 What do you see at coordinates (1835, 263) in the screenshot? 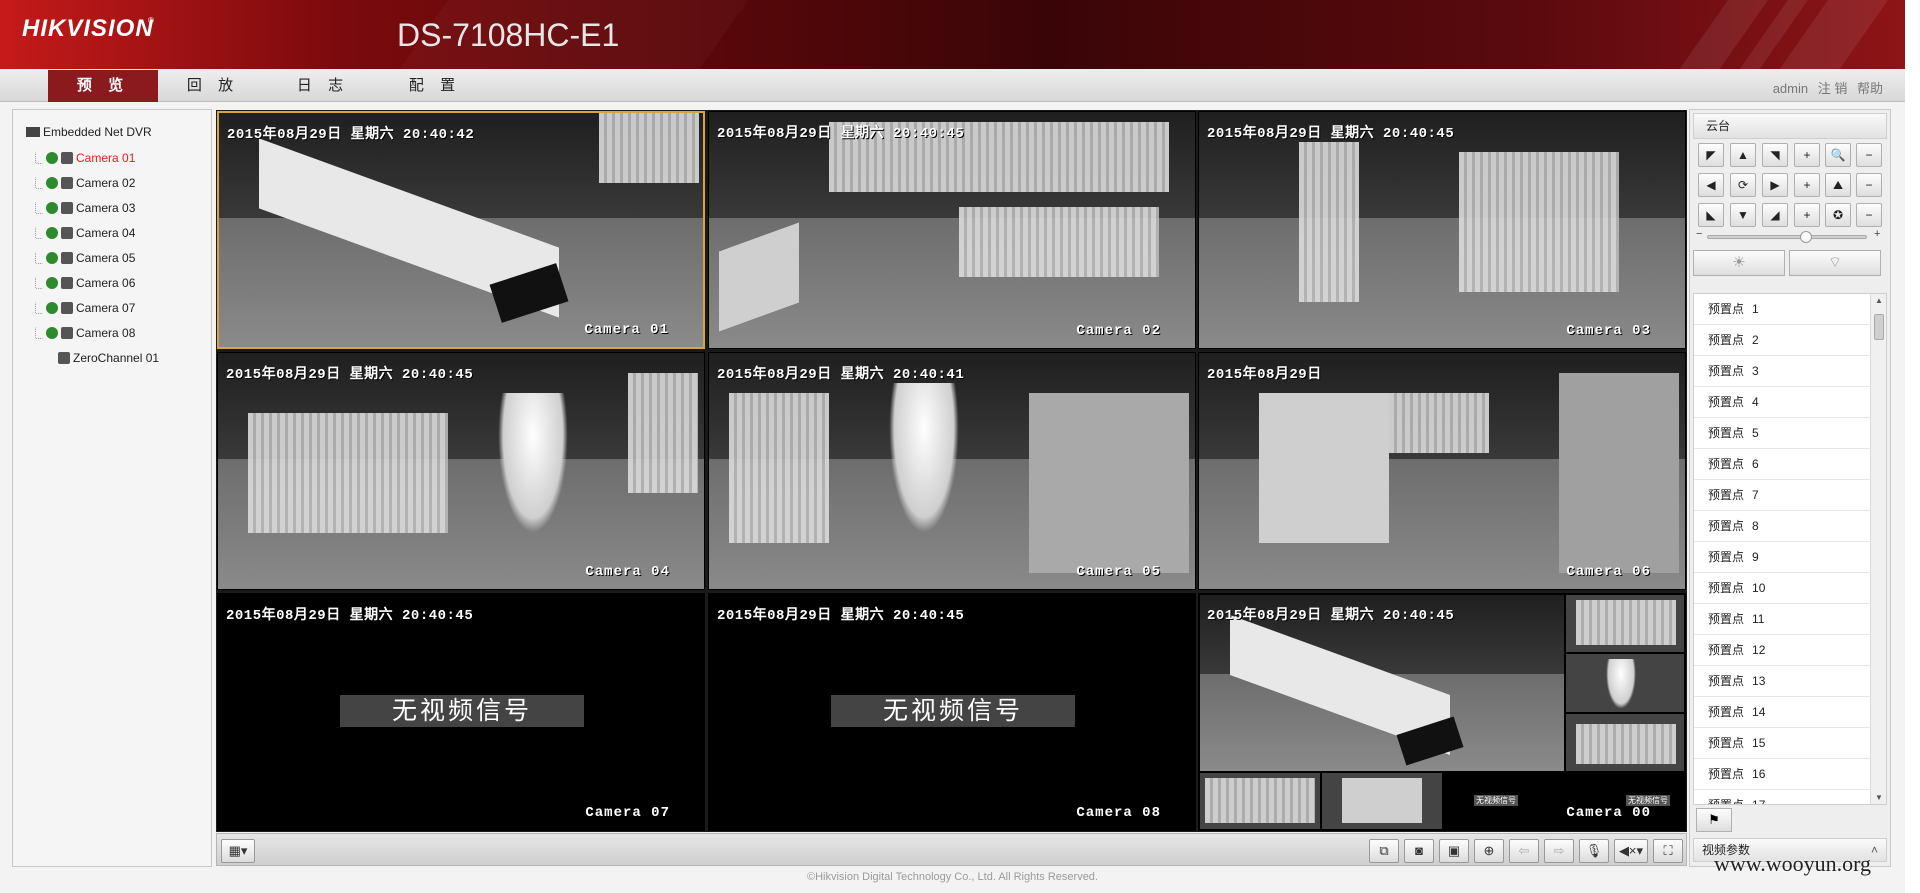
I see `wiper-icon: ⌔` at bounding box center [1835, 263].